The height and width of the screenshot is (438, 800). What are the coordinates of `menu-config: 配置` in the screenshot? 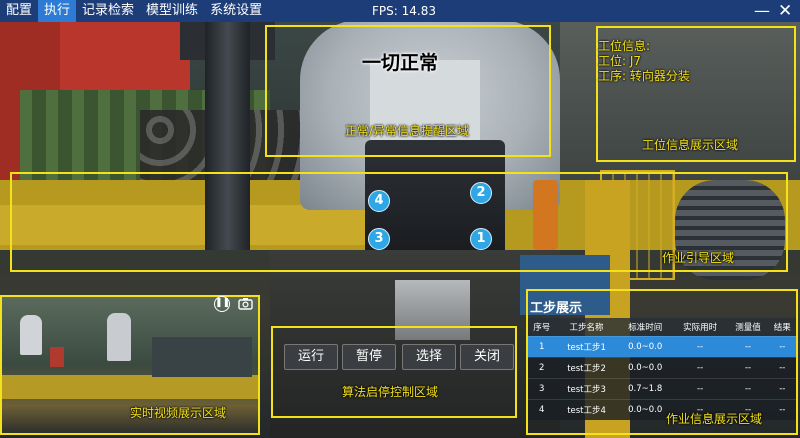 It's located at (19, 11).